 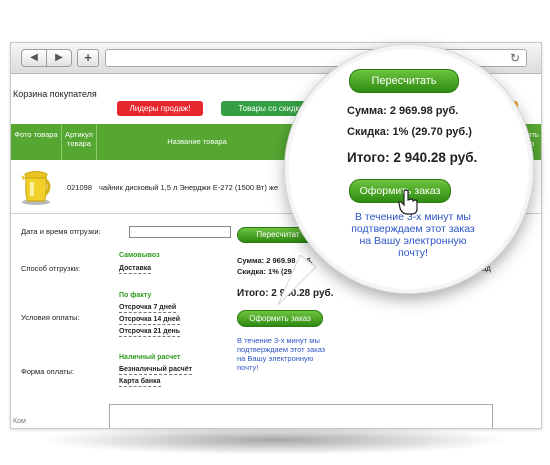 What do you see at coordinates (47, 371) in the screenshot?
I see `payment-form-label: Форма оплаты:` at bounding box center [47, 371].